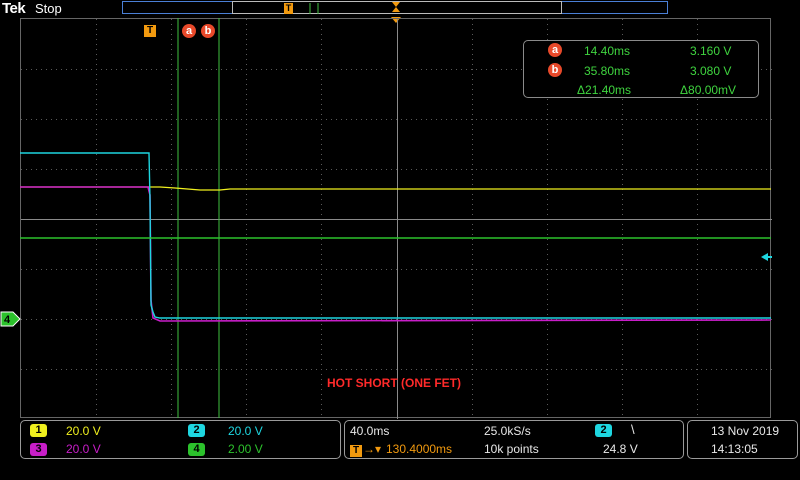 Image resolution: width=800 pixels, height=480 pixels. Describe the element at coordinates (83, 449) in the screenshot. I see `ch3-scale: 20.0 V` at that location.